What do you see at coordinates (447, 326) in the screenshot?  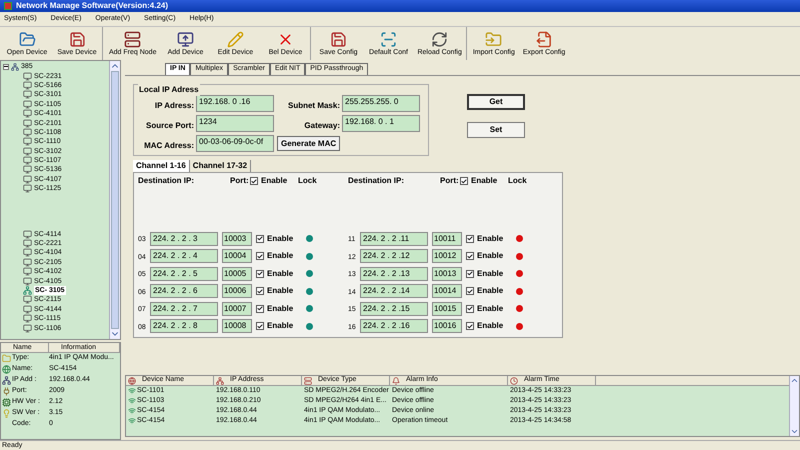 I see `port-field: 10016` at bounding box center [447, 326].